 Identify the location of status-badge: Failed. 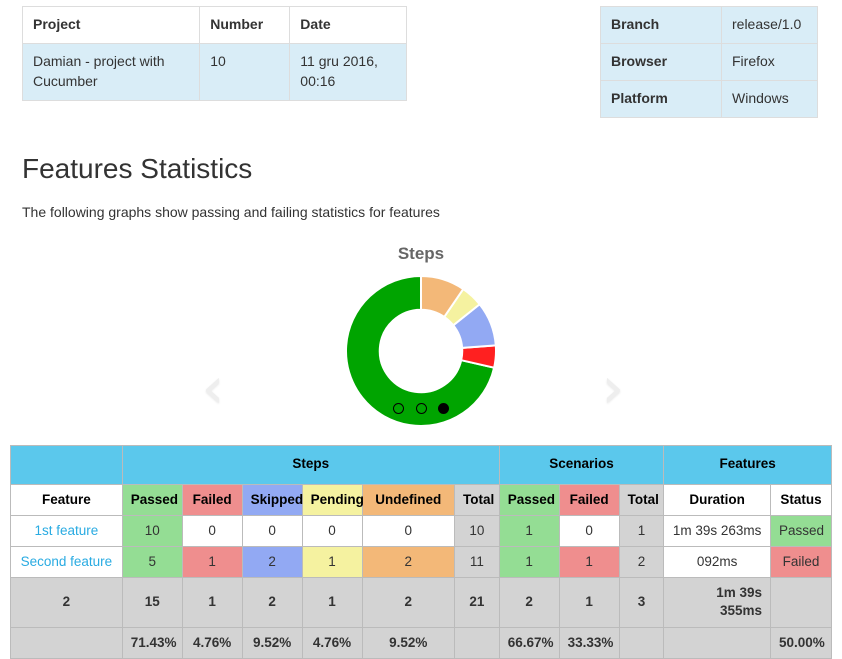
(801, 562).